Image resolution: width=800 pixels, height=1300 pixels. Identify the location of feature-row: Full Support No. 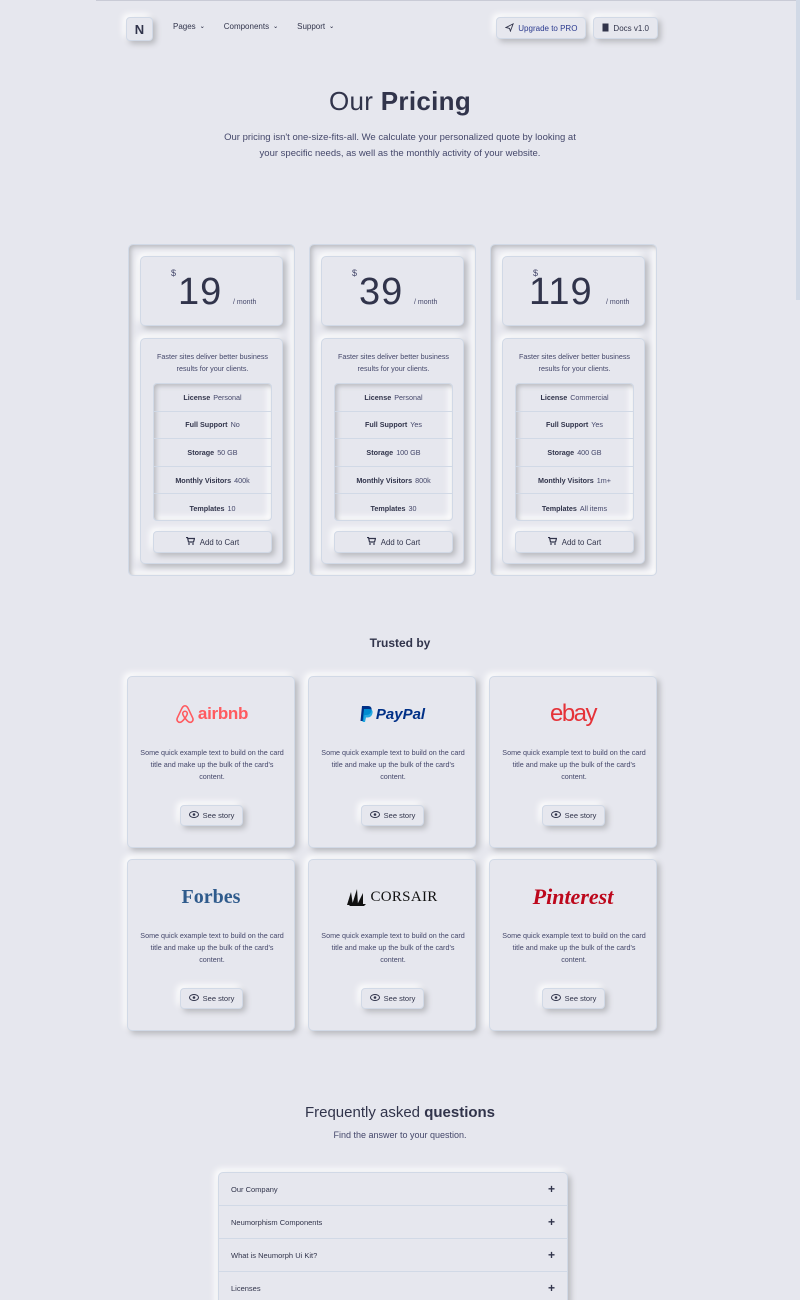
(212, 426).